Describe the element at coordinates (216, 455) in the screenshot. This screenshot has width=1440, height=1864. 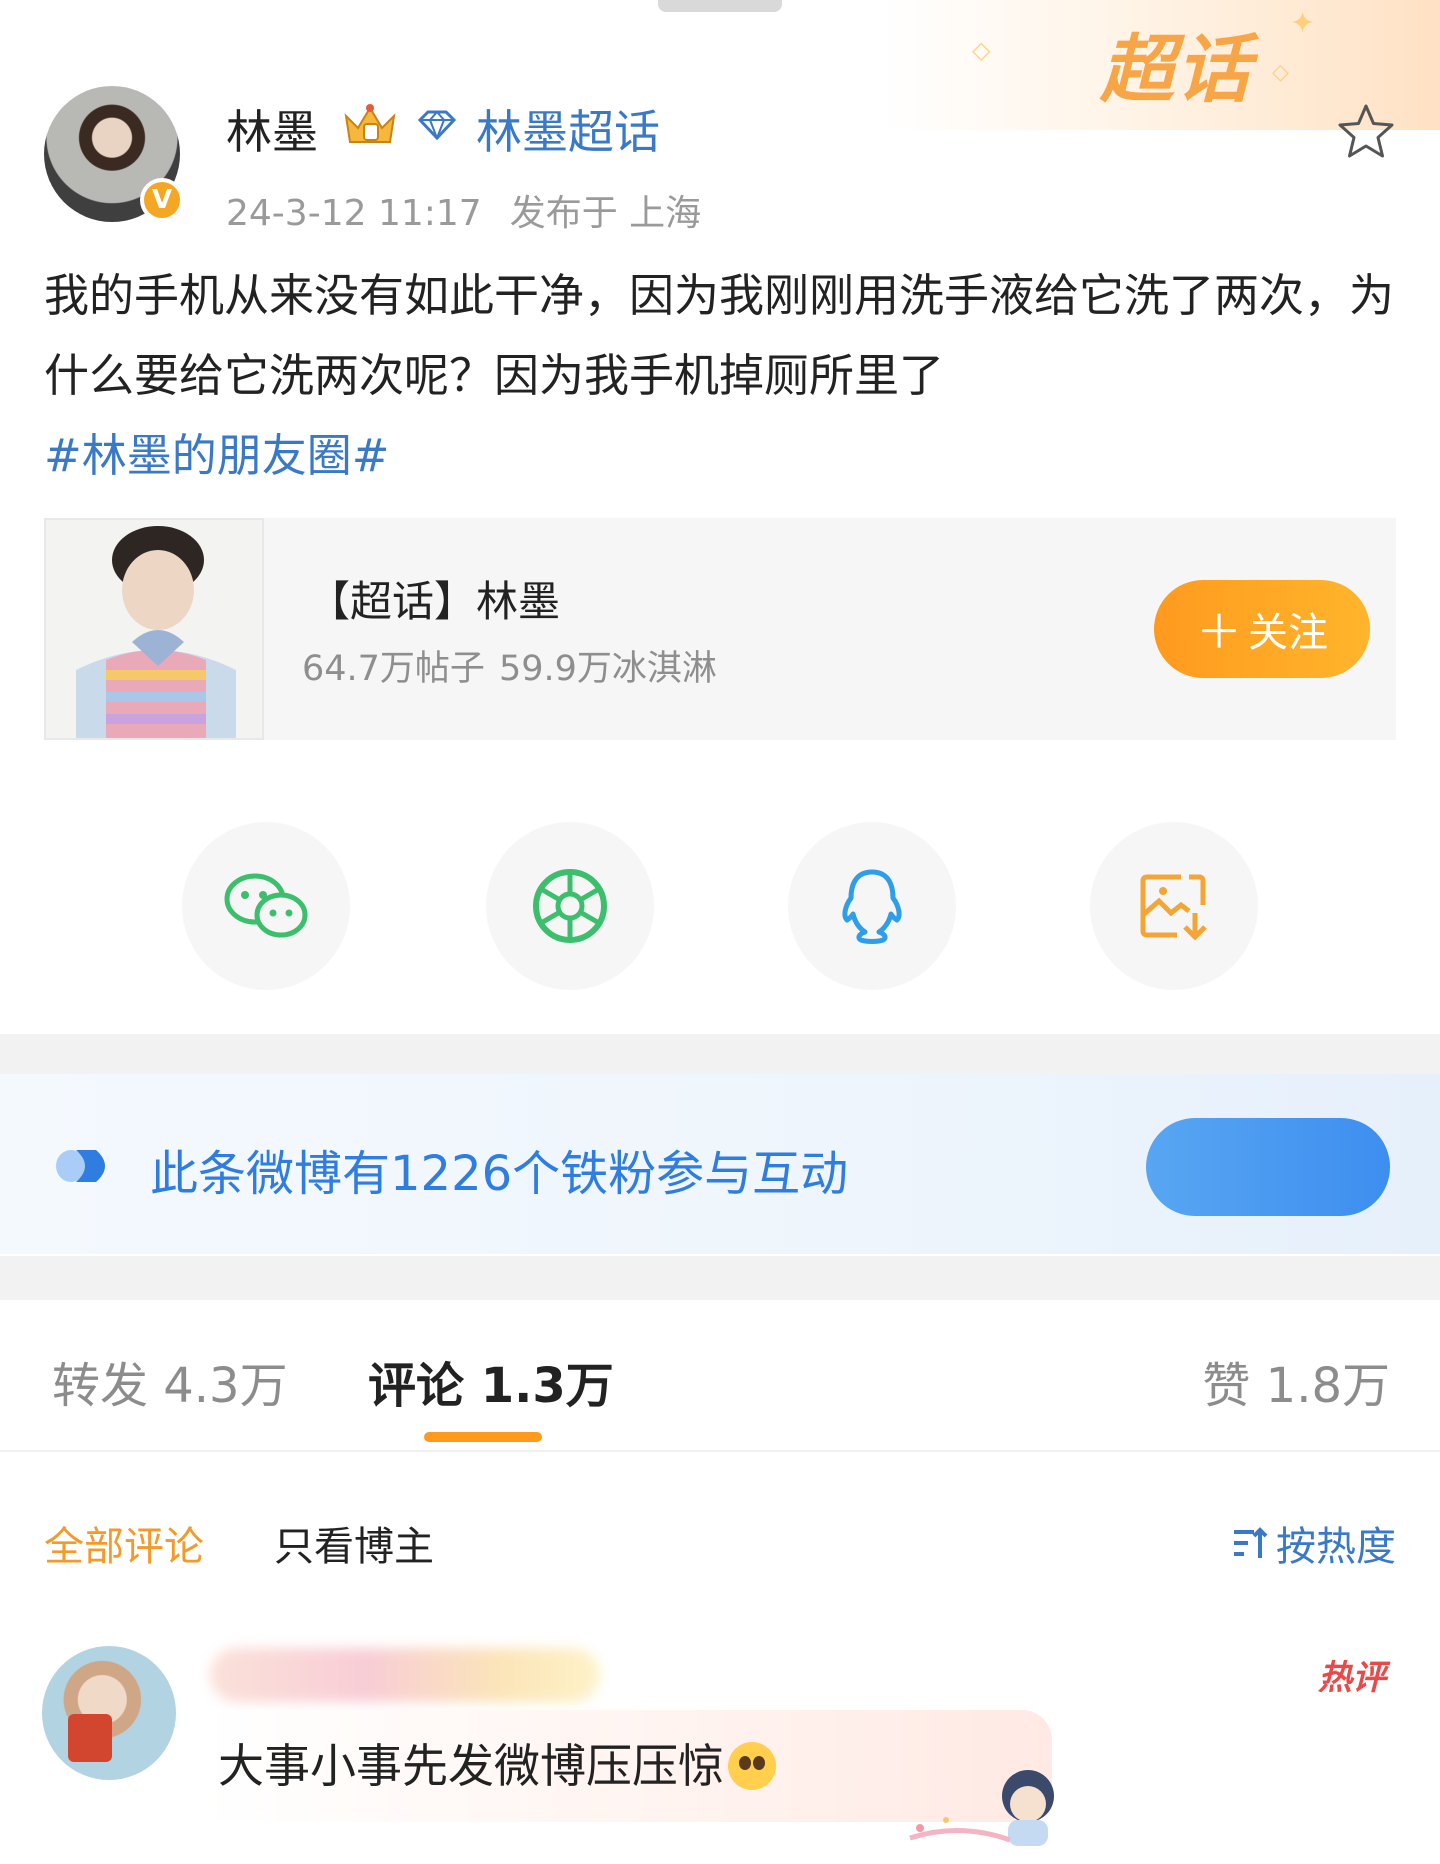
I see `post-hashtag: #林墨的朋友圈#` at that location.